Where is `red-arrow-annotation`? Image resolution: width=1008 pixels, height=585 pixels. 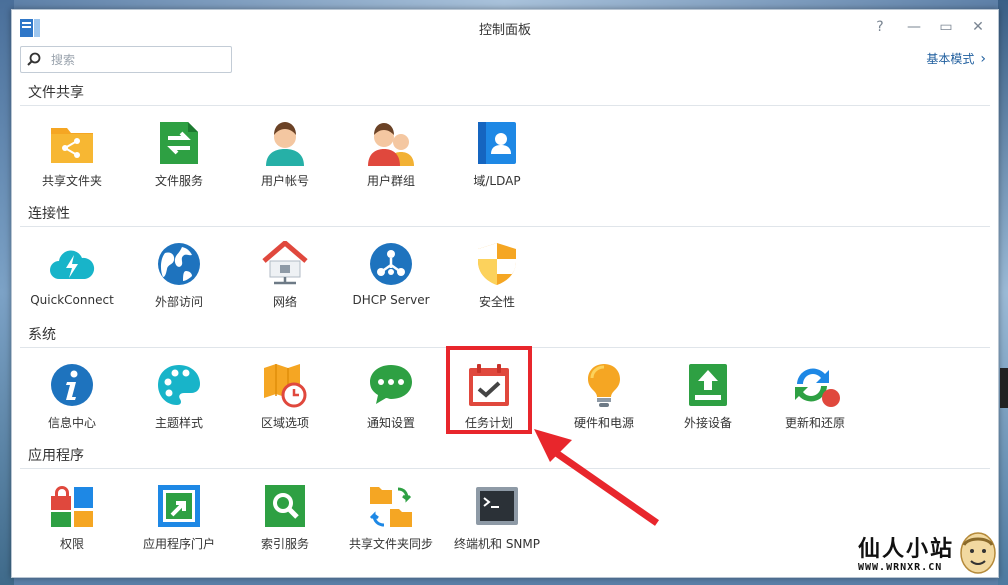 red-arrow-annotation is located at coordinates (596, 477).